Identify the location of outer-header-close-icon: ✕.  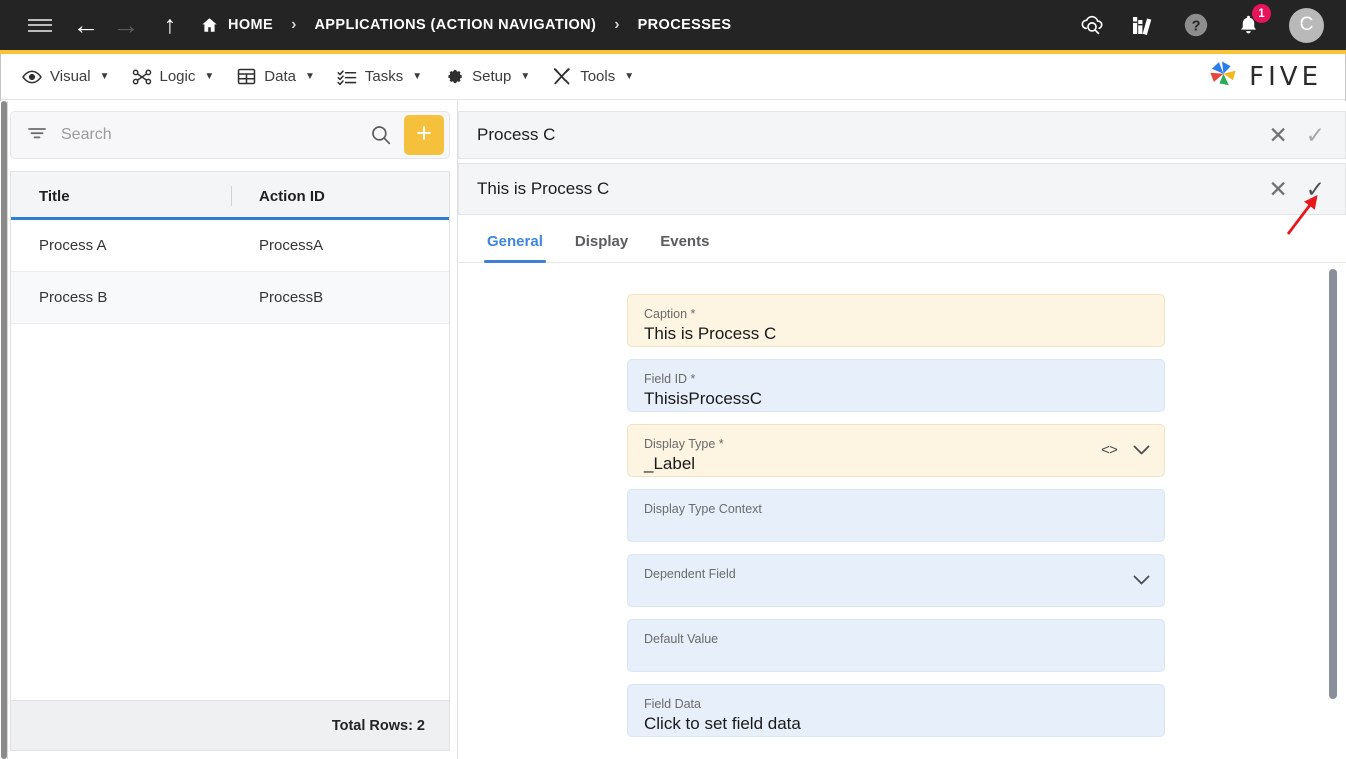
(1277, 135).